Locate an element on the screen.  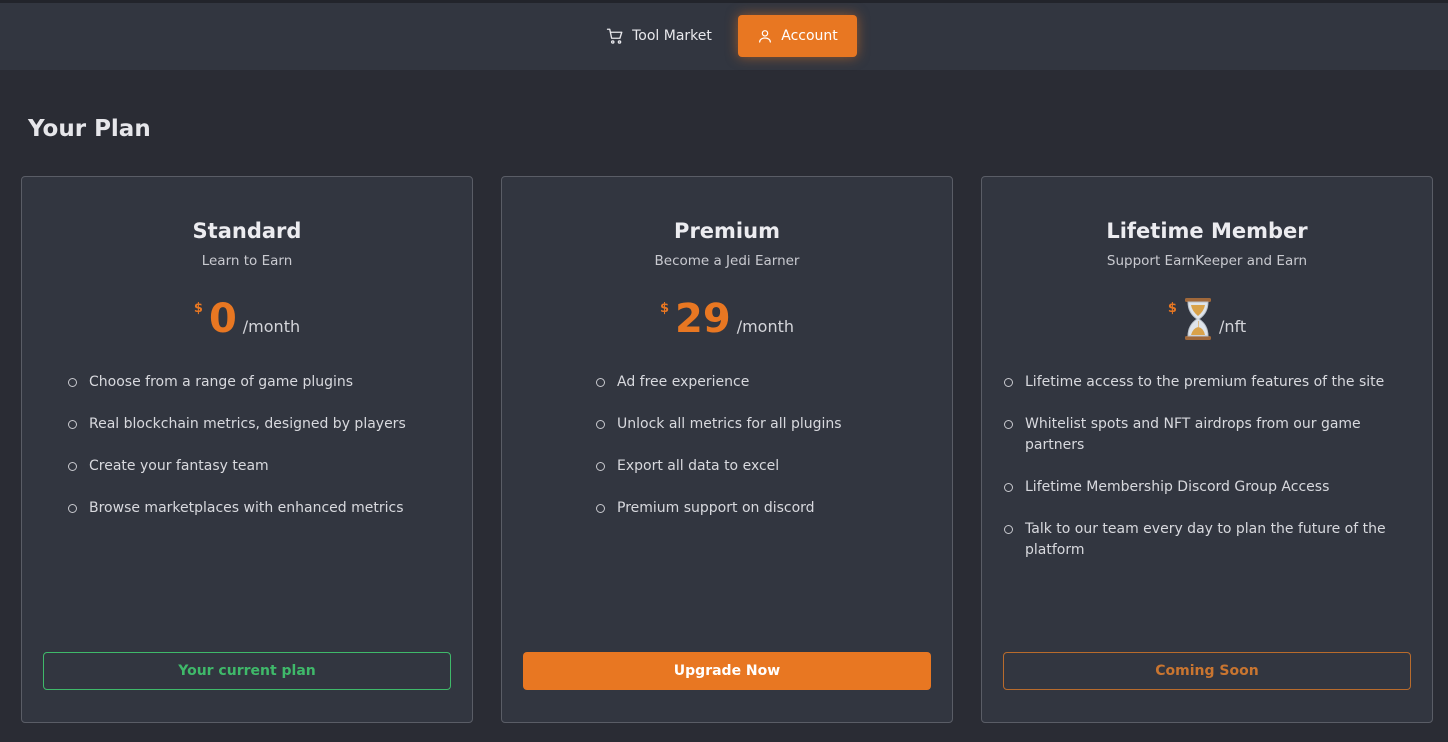
coming-soon-button: Coming Soon is located at coordinates (1207, 671).